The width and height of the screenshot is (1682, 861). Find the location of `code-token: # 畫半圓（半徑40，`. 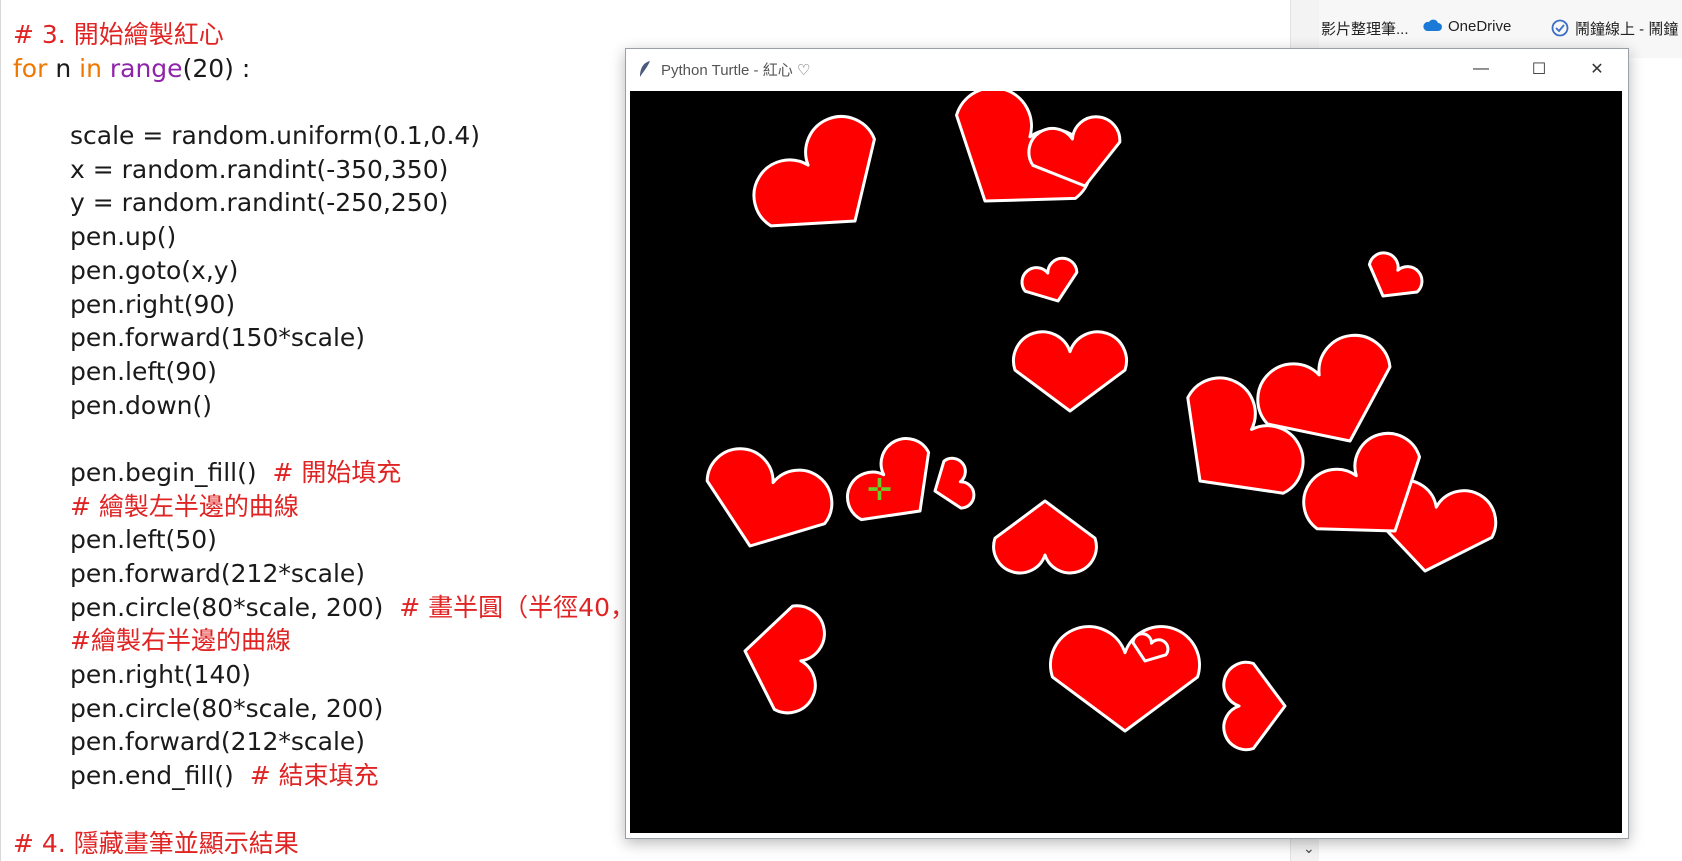

code-token: # 畫半圓（半徑40， is located at coordinates (509, 607).